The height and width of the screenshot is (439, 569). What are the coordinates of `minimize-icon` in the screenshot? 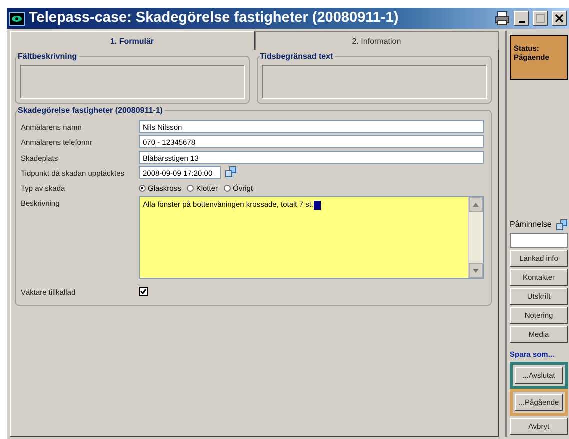 It's located at (521, 21).